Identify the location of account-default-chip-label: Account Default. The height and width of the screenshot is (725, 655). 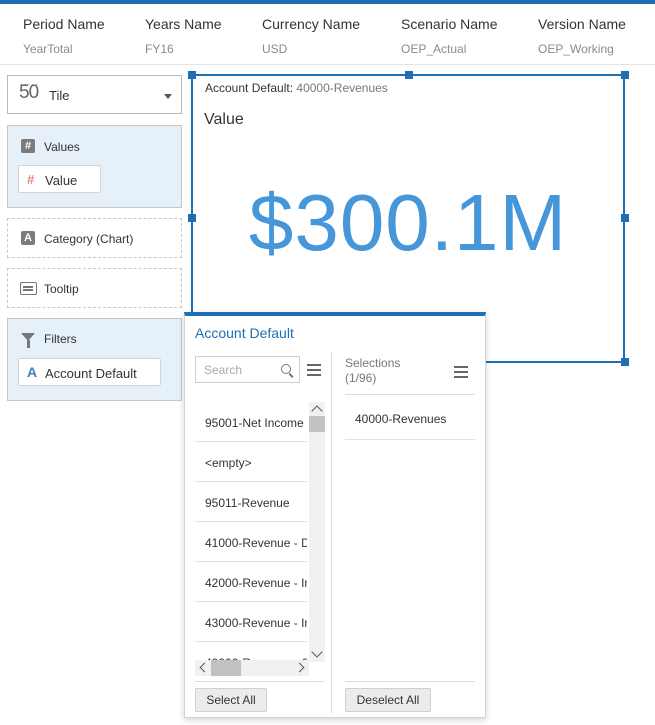
(91, 373).